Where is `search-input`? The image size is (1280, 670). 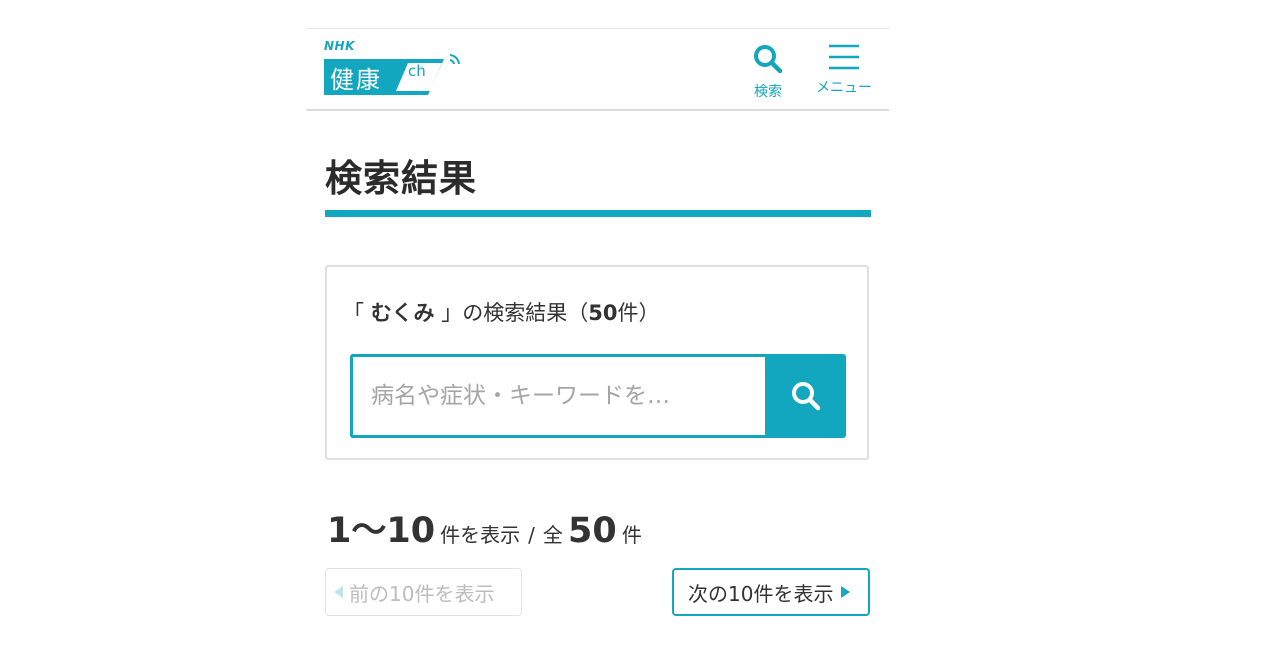 search-input is located at coordinates (558, 396).